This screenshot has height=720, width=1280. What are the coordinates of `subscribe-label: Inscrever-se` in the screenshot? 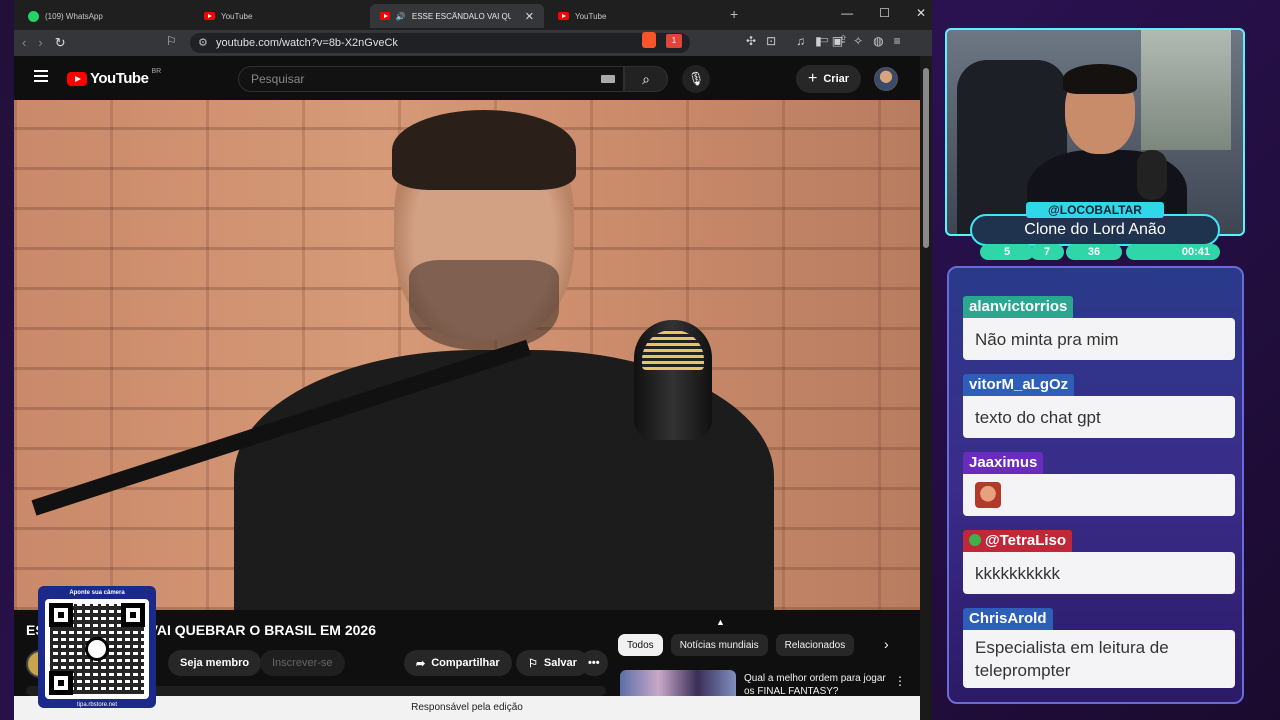 It's located at (302, 663).